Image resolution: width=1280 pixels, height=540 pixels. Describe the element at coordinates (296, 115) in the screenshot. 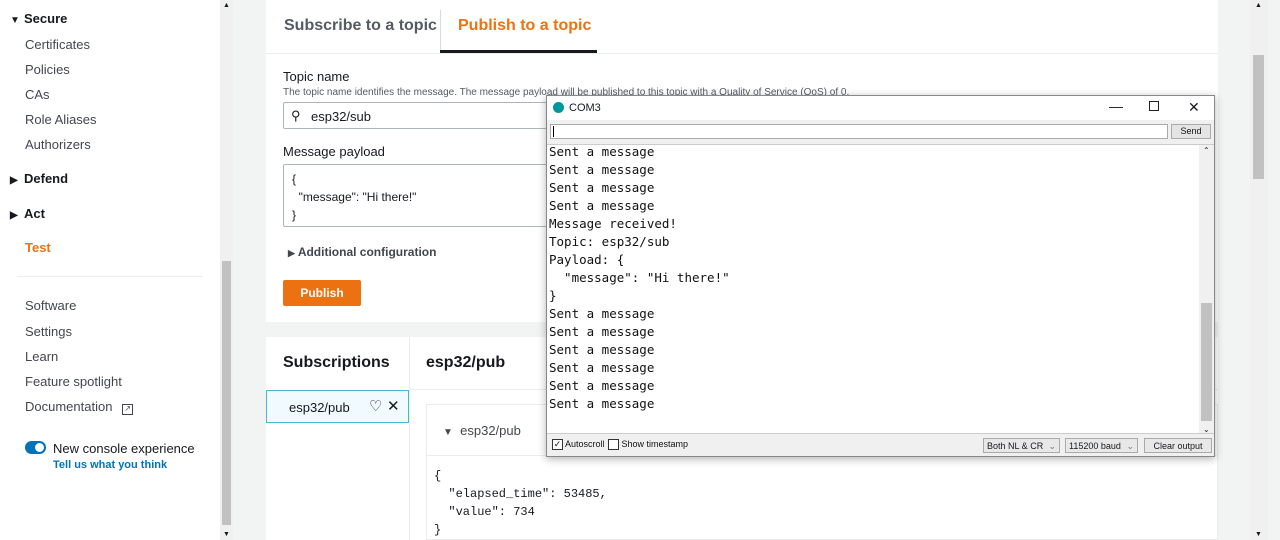

I see `search-icon: ⚲` at that location.